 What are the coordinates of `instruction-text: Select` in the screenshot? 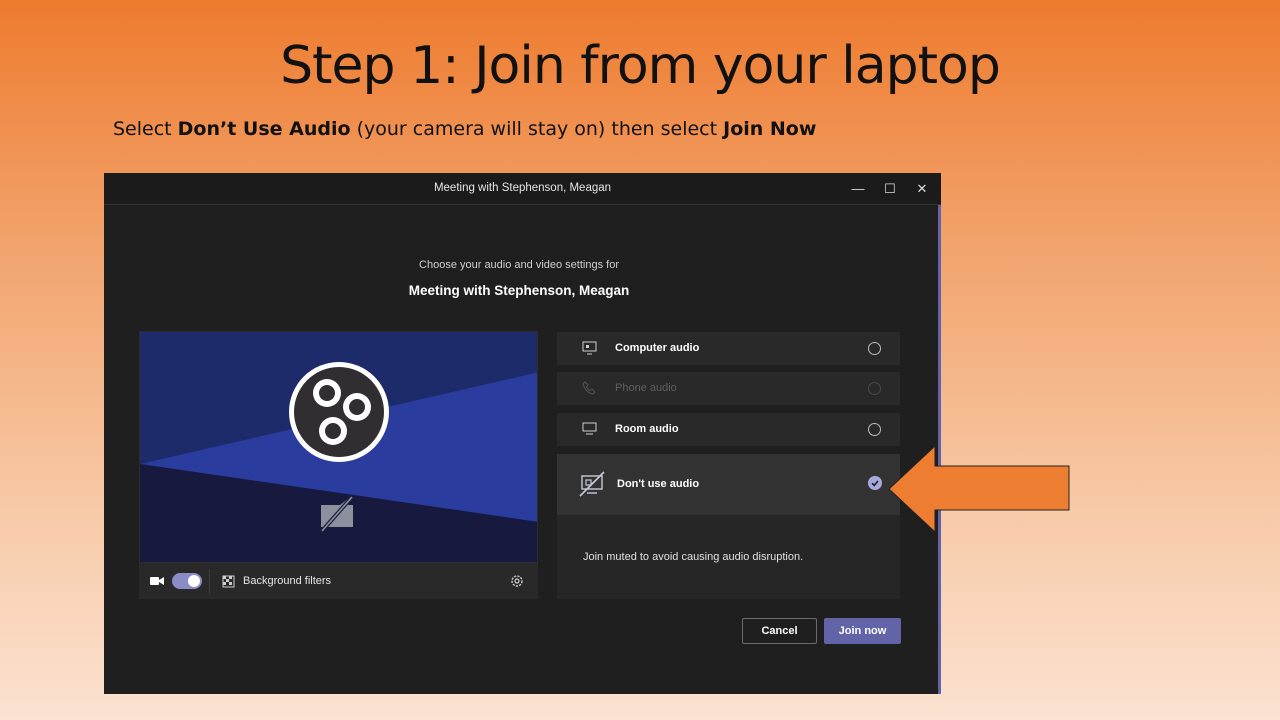 It's located at (145, 129).